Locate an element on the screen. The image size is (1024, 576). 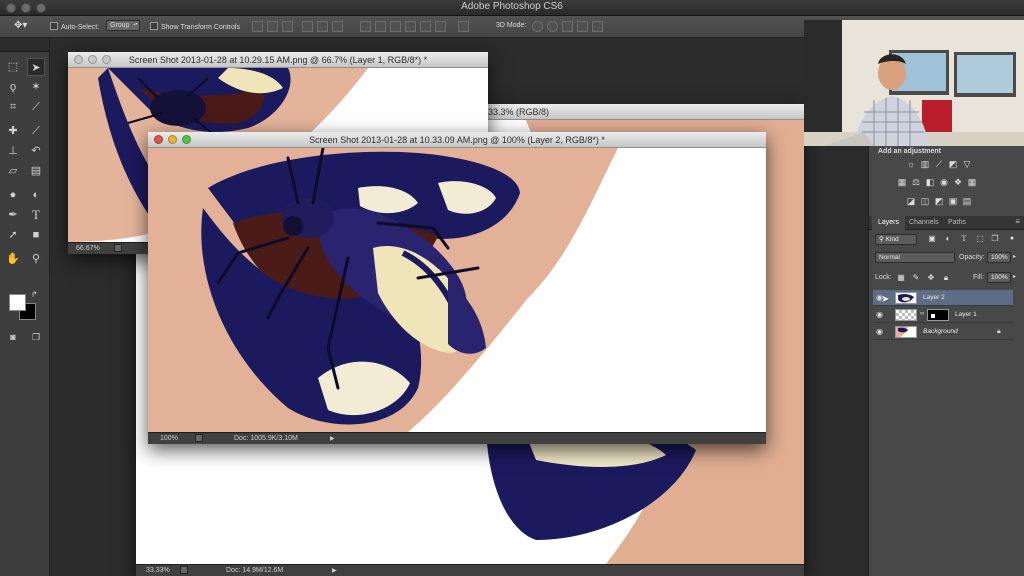
move-tool-preset-icon: ✥▾ is located at coordinates (20, 25).